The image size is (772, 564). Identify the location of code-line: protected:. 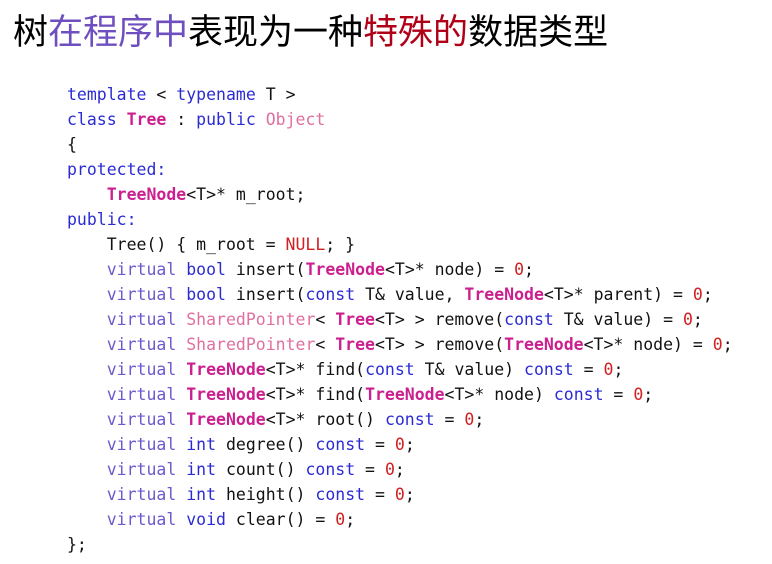
(400, 169).